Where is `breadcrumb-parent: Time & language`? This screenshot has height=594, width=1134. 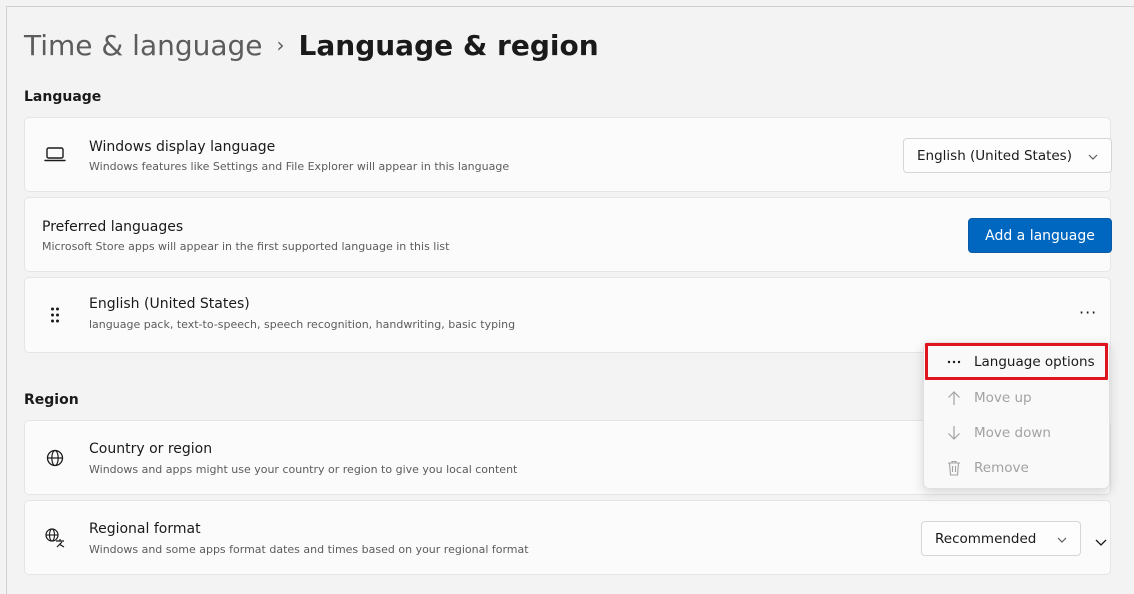
breadcrumb-parent: Time & language is located at coordinates (143, 45).